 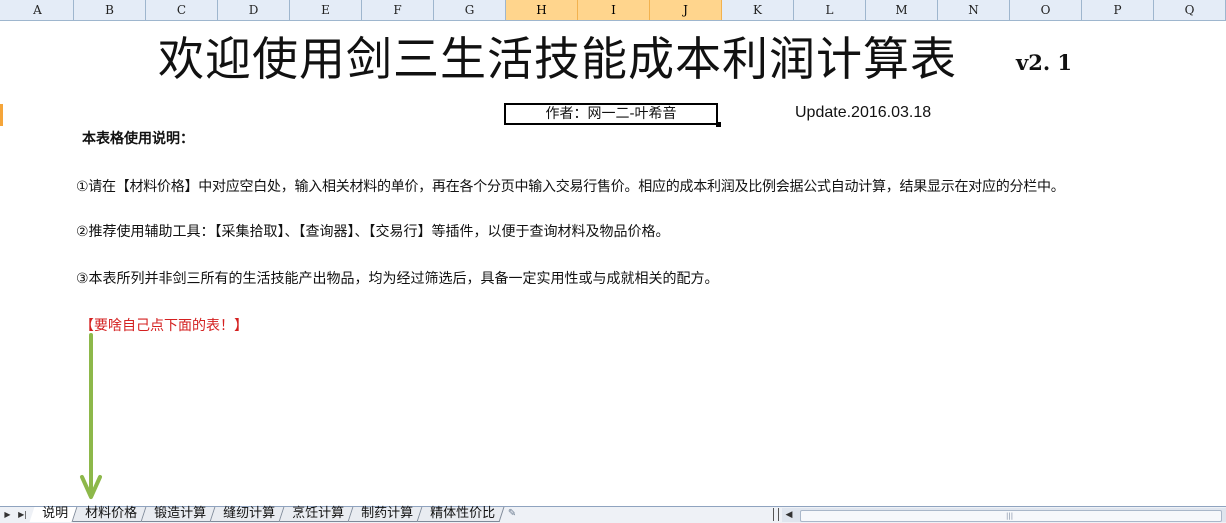 I want to click on column-header-j: J, so click(x=686, y=10).